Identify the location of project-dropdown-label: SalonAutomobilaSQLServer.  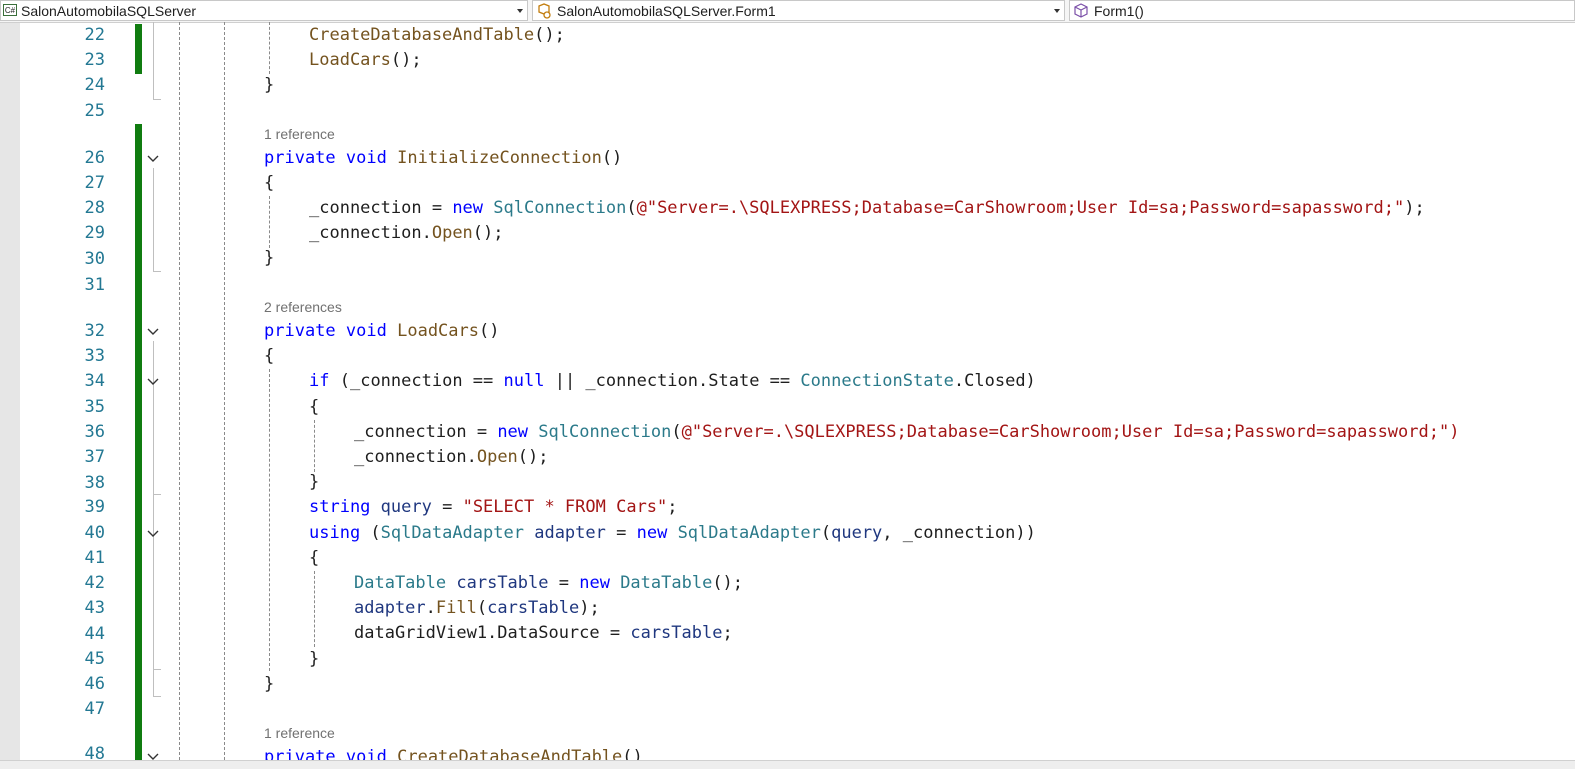
(109, 11).